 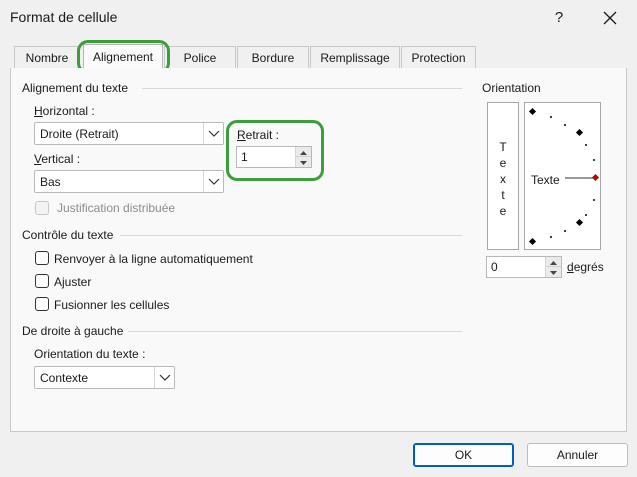 I want to click on wrap-text-checkbox, so click(x=42, y=258).